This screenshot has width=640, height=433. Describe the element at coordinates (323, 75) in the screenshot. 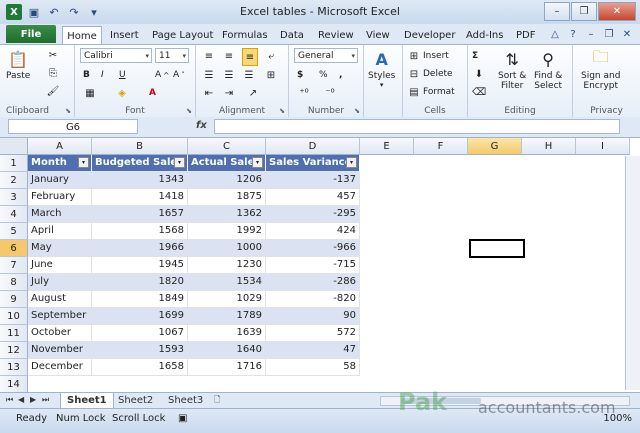

I see `percent-button: %` at that location.